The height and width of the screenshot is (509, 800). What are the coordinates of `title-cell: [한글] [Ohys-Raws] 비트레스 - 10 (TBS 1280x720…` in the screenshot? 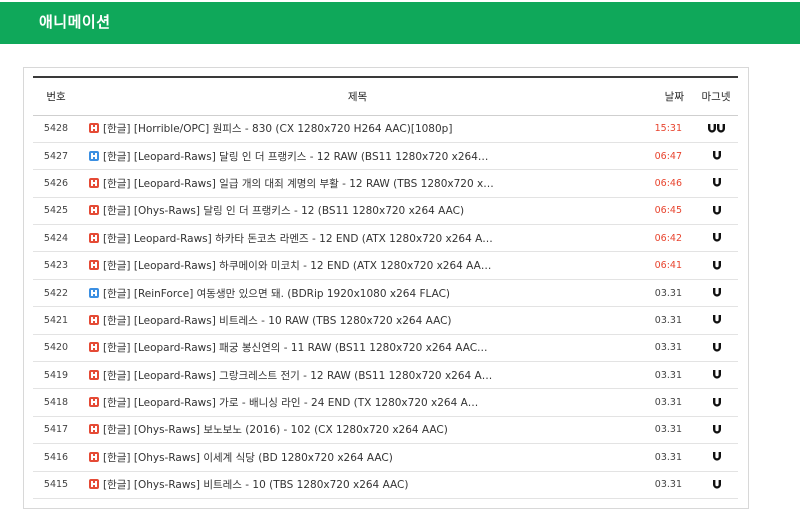 It's located at (357, 485).